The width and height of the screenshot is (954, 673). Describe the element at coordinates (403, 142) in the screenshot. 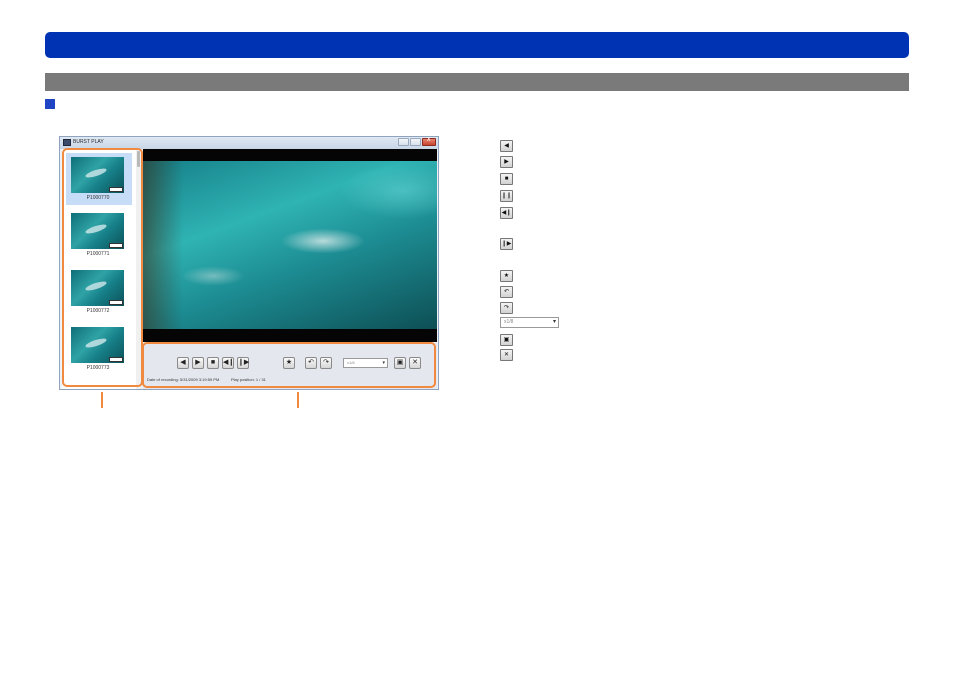

I see `minimize-button` at that location.